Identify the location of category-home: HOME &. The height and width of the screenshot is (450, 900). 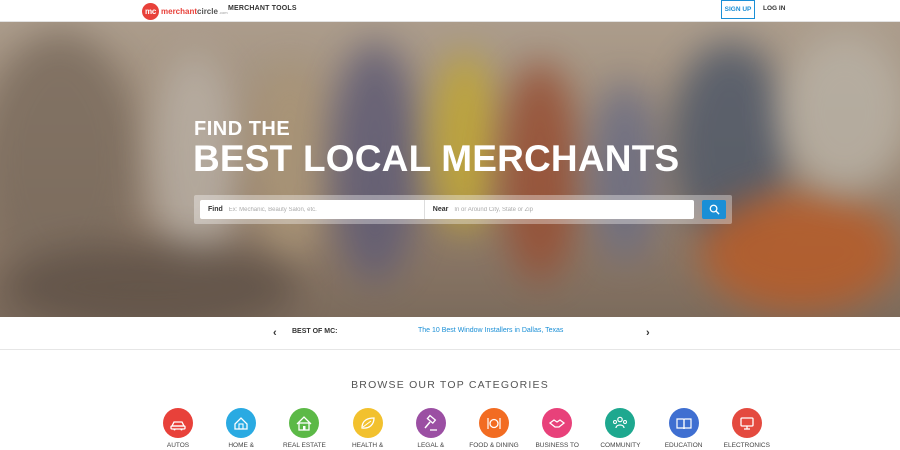
(241, 428).